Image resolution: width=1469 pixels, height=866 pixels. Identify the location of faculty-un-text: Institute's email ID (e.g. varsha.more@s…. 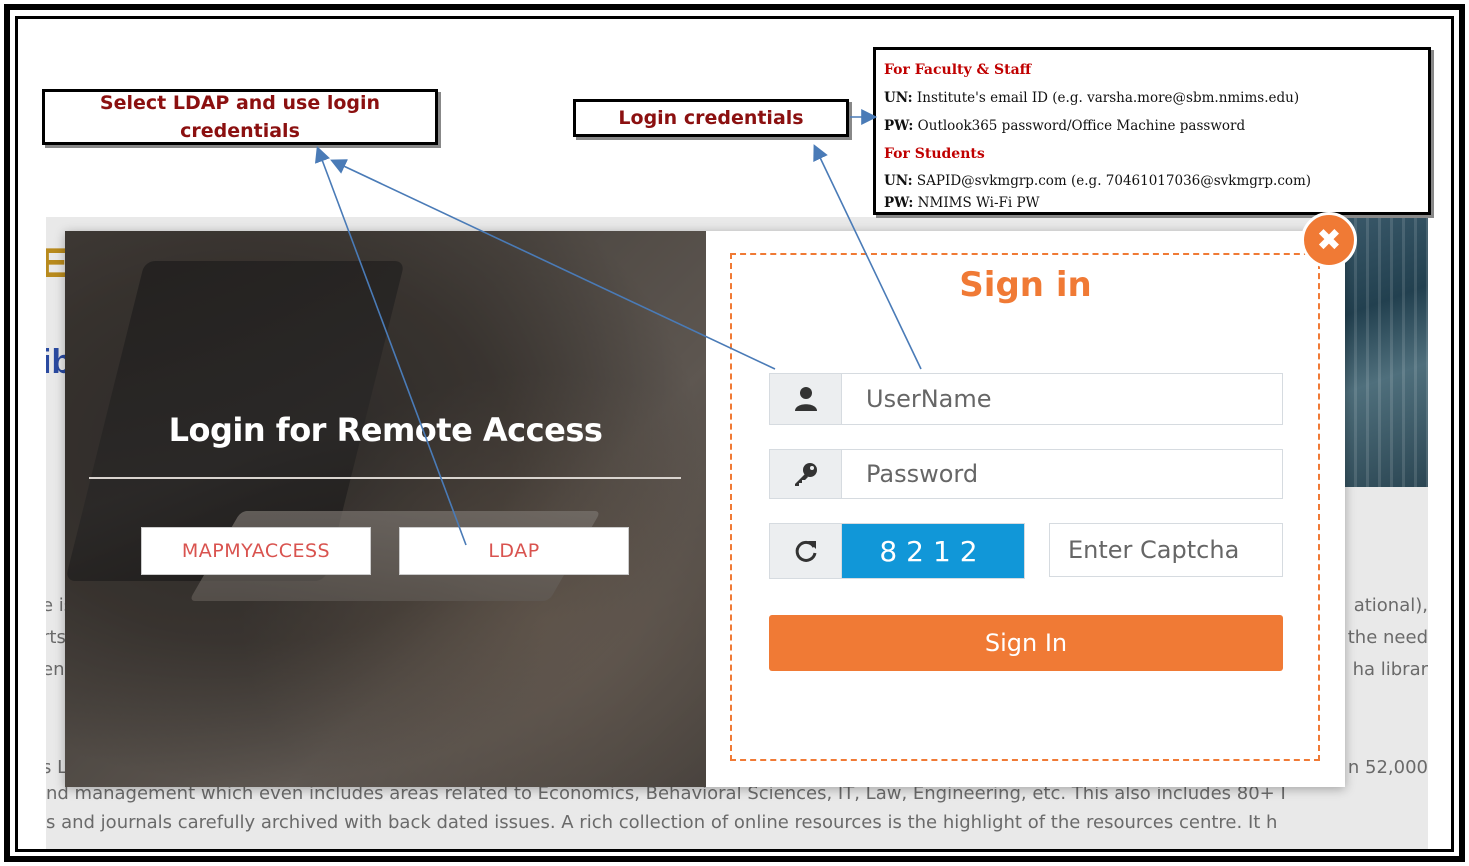
(1106, 98).